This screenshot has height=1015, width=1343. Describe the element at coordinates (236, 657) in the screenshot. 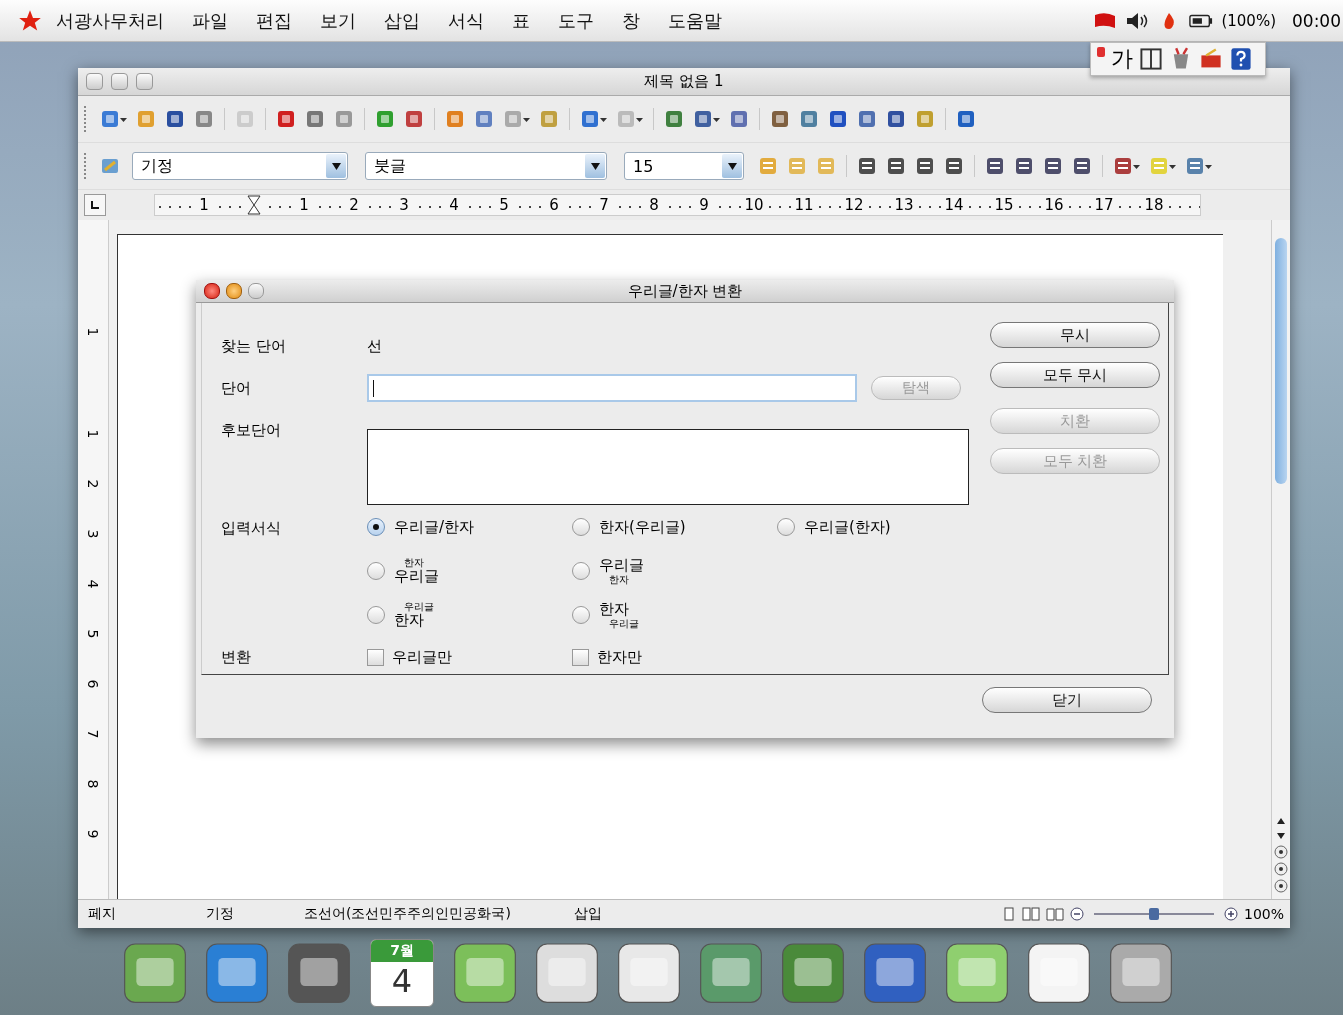

I see `field-label: 변환` at that location.